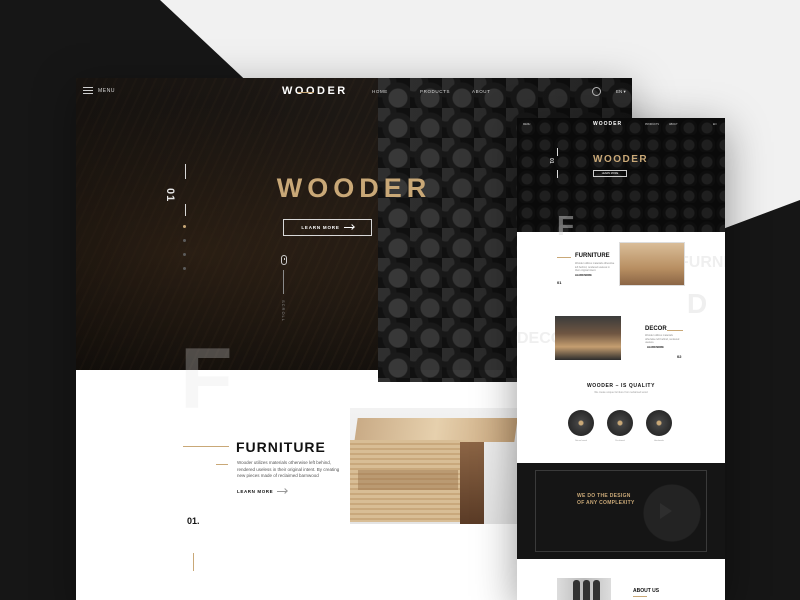 The height and width of the screenshot is (600, 800). I want to click on gold-divider-short, so click(222, 464).